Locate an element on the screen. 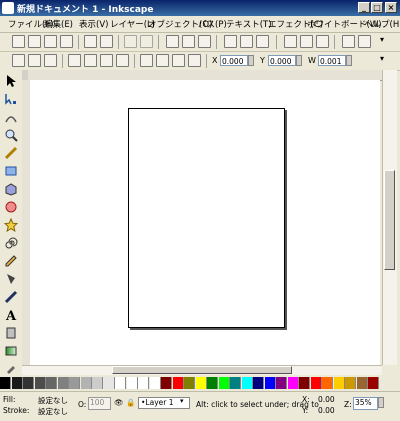  calligraphy-tool-icon is located at coordinates (11, 297).